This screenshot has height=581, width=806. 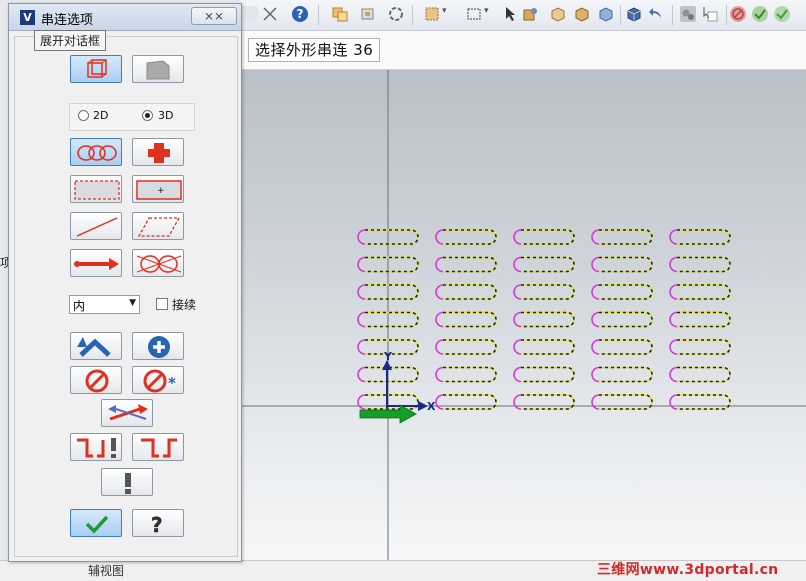 What do you see at coordinates (738, 14) in the screenshot?
I see `cancel-icon` at bounding box center [738, 14].